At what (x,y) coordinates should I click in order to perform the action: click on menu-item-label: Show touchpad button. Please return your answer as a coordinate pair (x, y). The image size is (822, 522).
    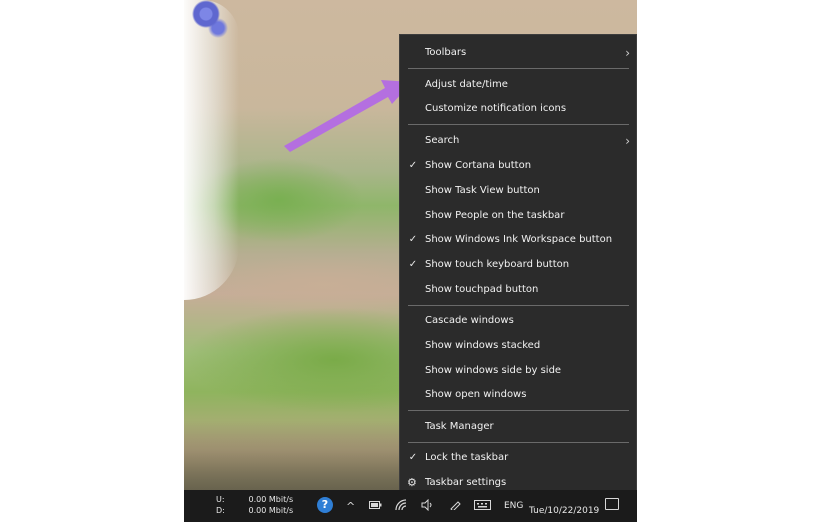
    Looking at the image, I should click on (482, 289).